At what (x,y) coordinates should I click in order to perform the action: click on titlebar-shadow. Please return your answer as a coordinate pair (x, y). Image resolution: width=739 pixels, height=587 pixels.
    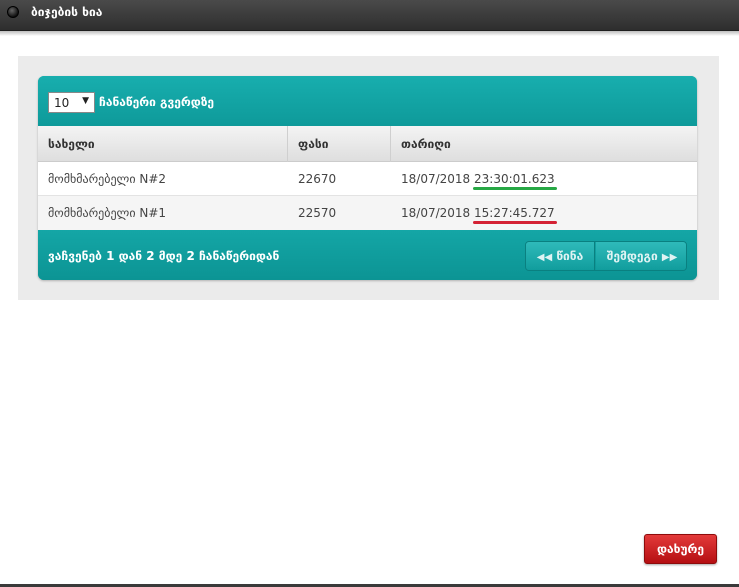
    Looking at the image, I should click on (369, 33).